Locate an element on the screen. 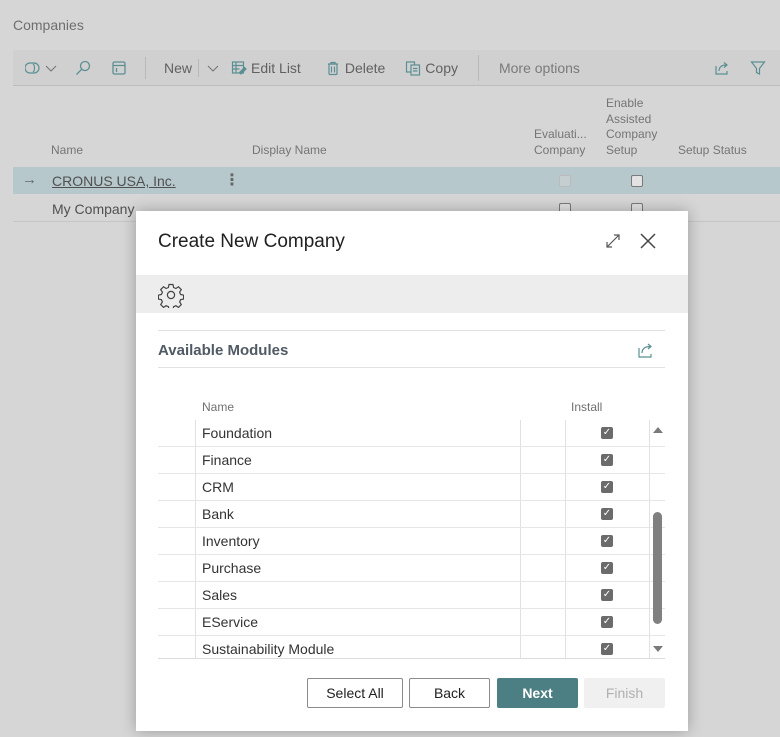 The height and width of the screenshot is (737, 780). filter-button is located at coordinates (758, 67).